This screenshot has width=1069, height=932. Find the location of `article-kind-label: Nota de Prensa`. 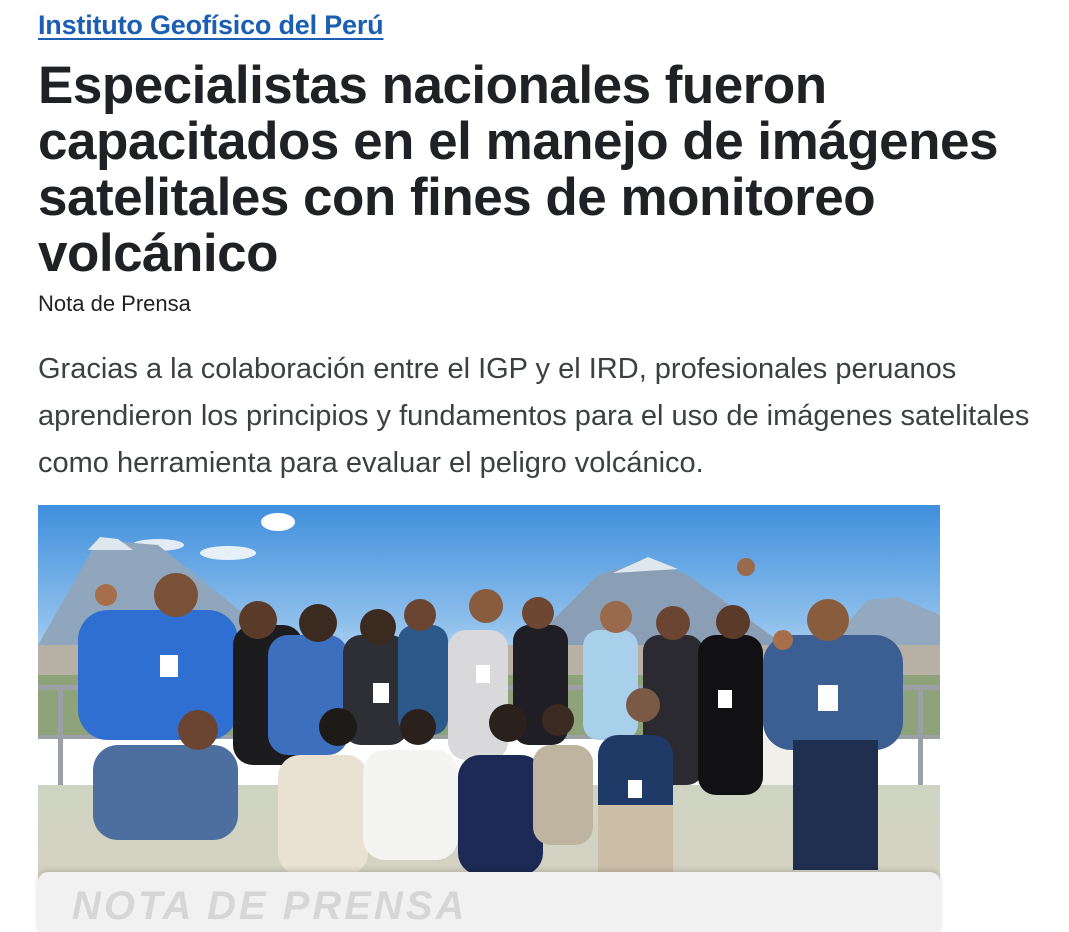

article-kind-label: Nota de Prensa is located at coordinates (114, 303).